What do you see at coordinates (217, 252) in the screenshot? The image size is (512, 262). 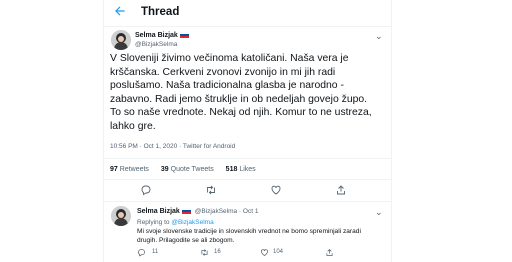 I see `retweet-count: 16` at bounding box center [217, 252].